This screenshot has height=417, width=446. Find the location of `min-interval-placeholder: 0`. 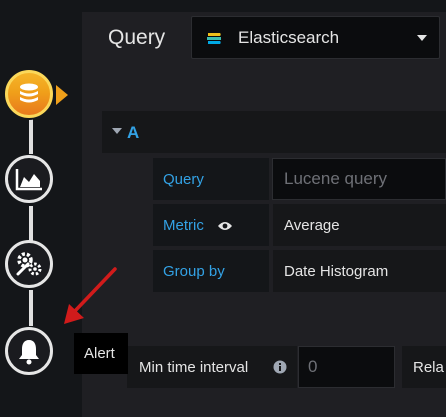

min-interval-placeholder: 0 is located at coordinates (313, 366).